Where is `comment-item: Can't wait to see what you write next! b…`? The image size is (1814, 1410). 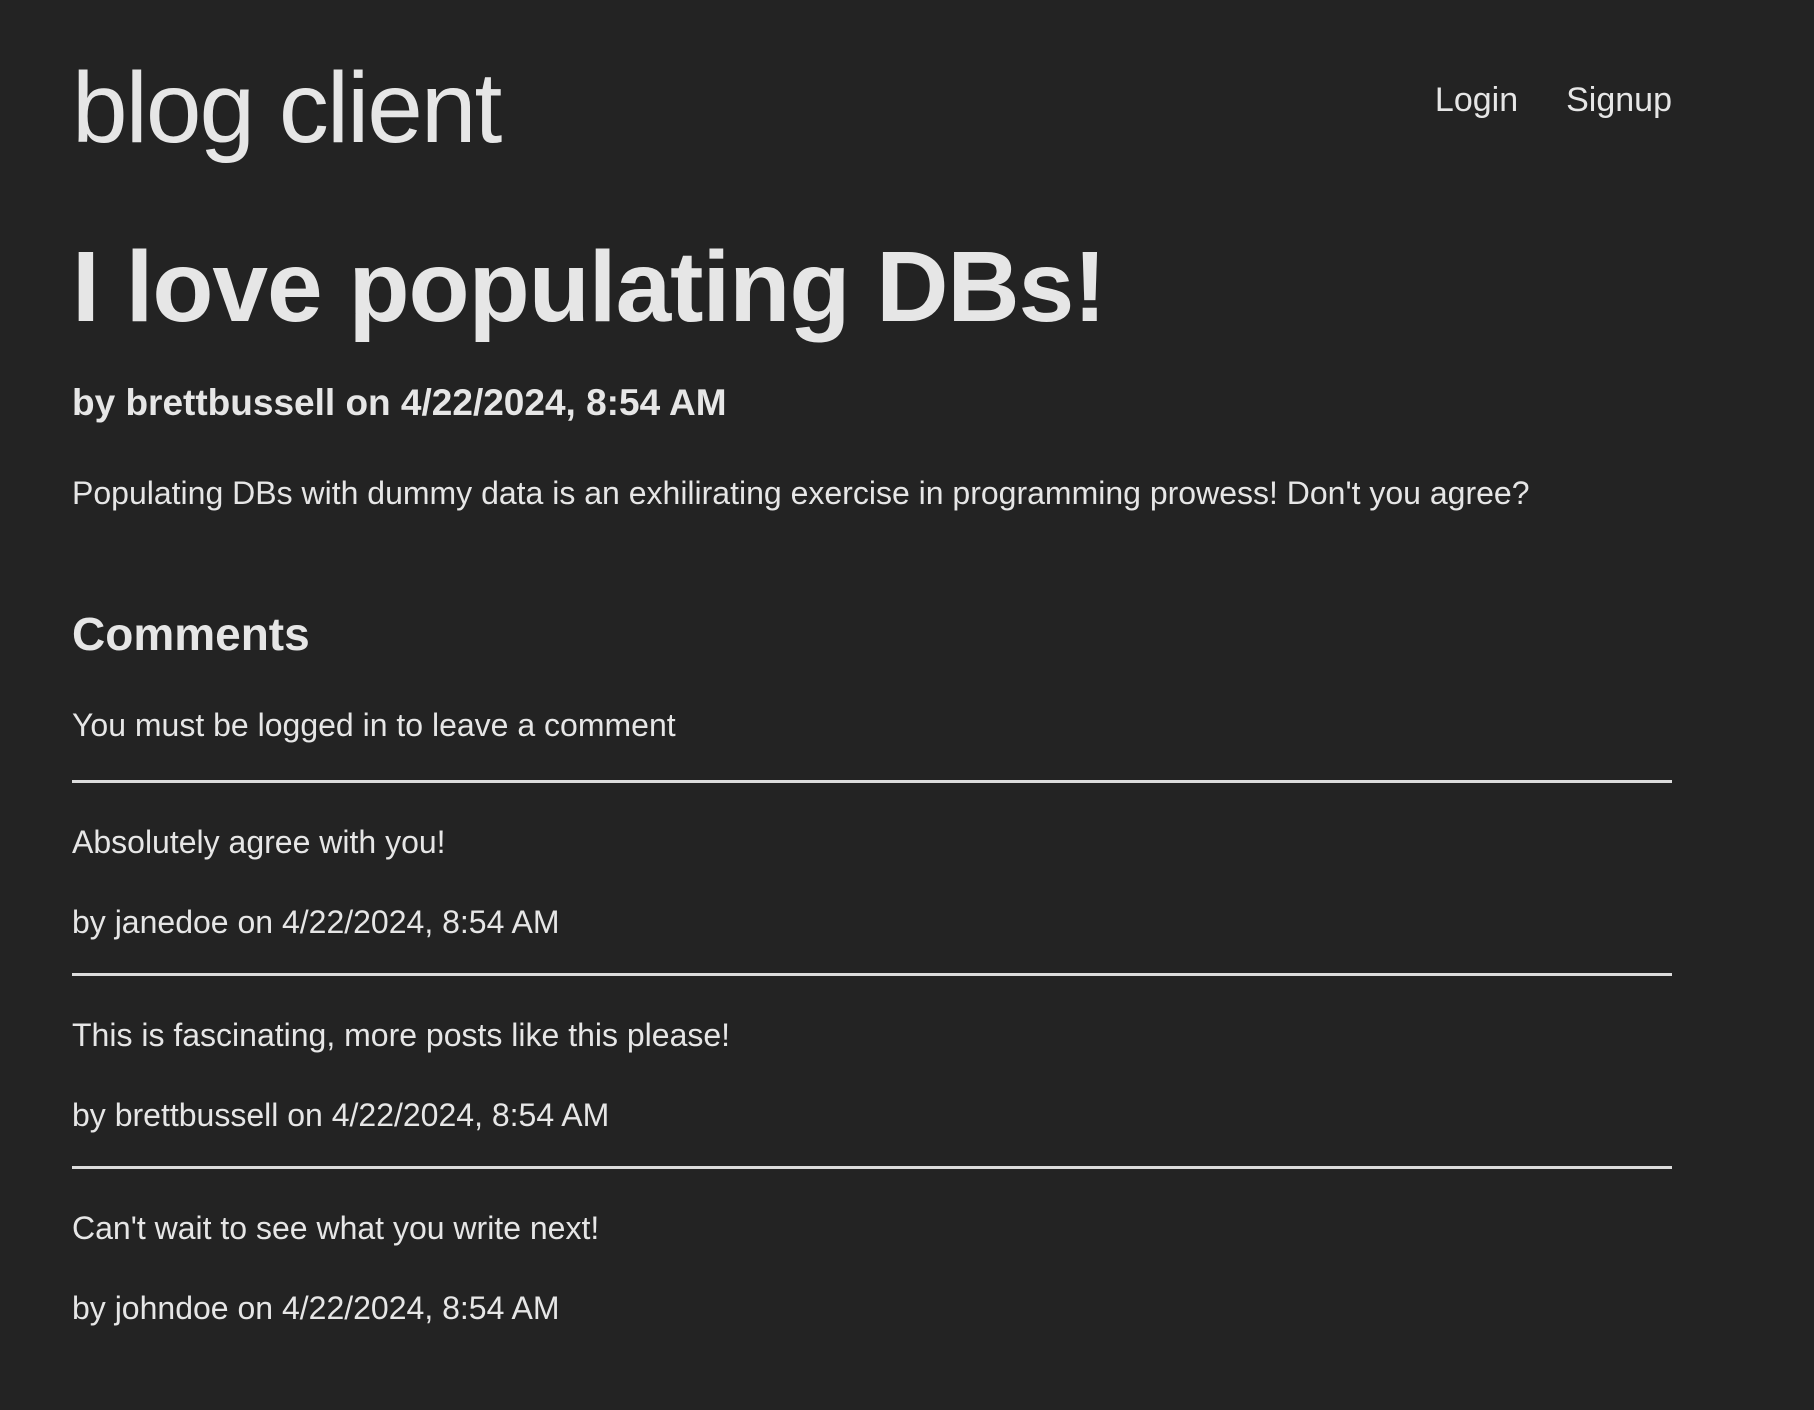 comment-item: Can't wait to see what you write next! b… is located at coordinates (872, 1262).